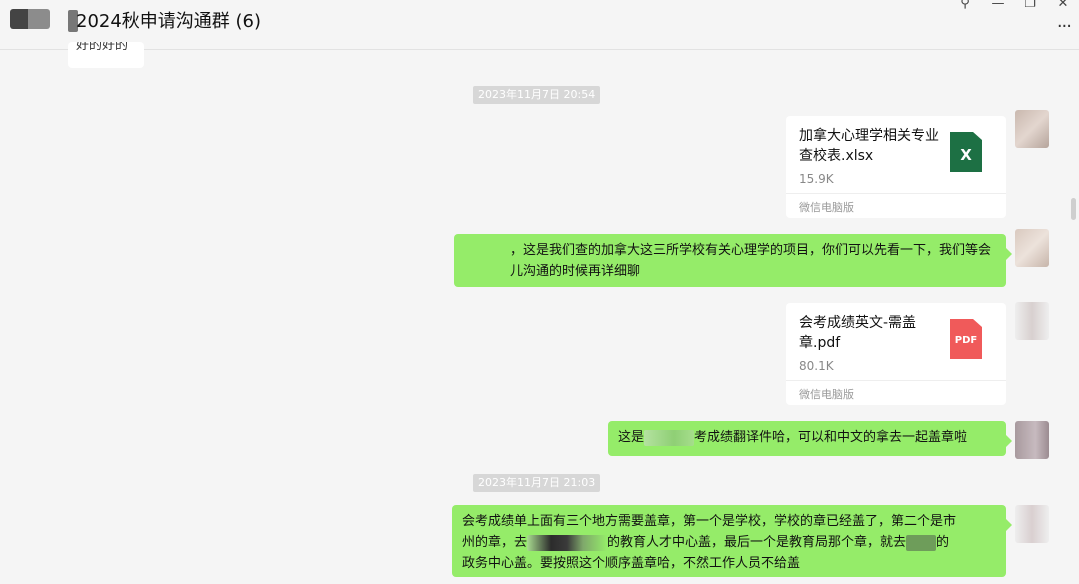 The height and width of the screenshot is (584, 1079). Describe the element at coordinates (757, 542) in the screenshot. I see `message-text: 的教育人才中心盖，最后一个是教育局那个章，就去` at that location.